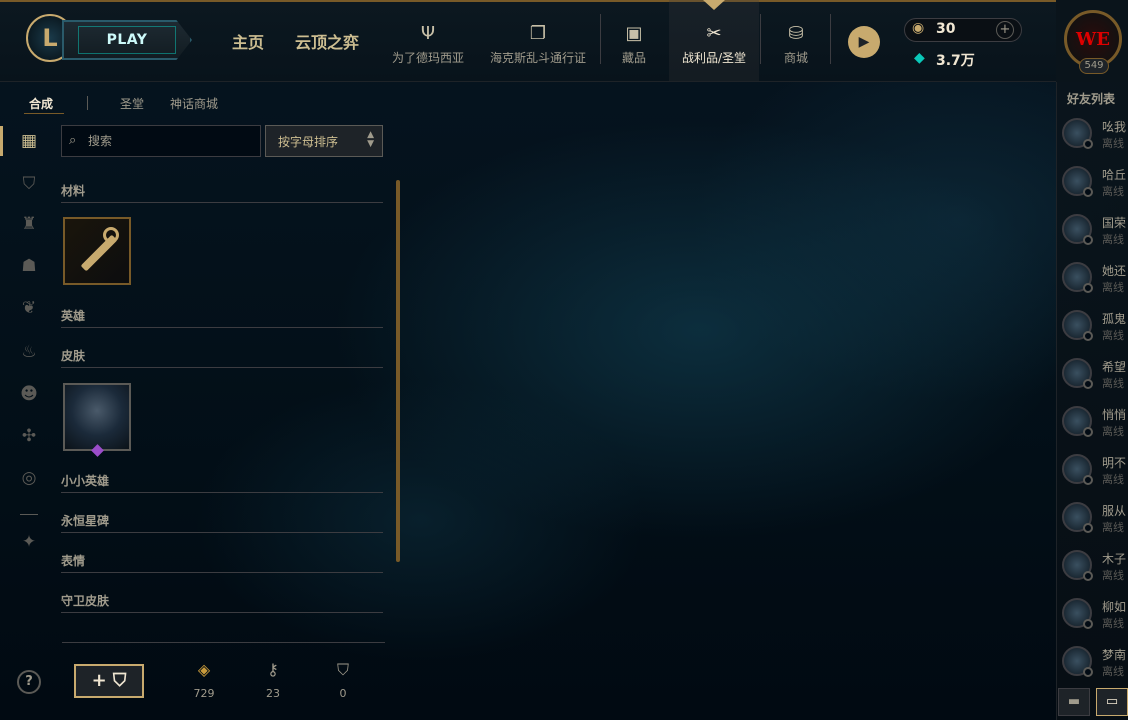  I want to click on friend-item: 梦南 离线, so click(1095, 668).